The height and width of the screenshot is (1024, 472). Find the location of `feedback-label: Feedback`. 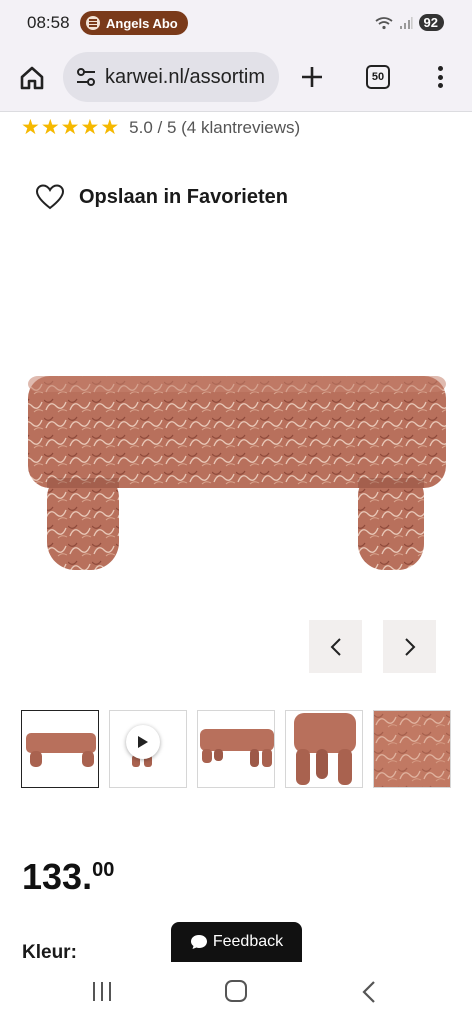

feedback-label: Feedback is located at coordinates (248, 941).